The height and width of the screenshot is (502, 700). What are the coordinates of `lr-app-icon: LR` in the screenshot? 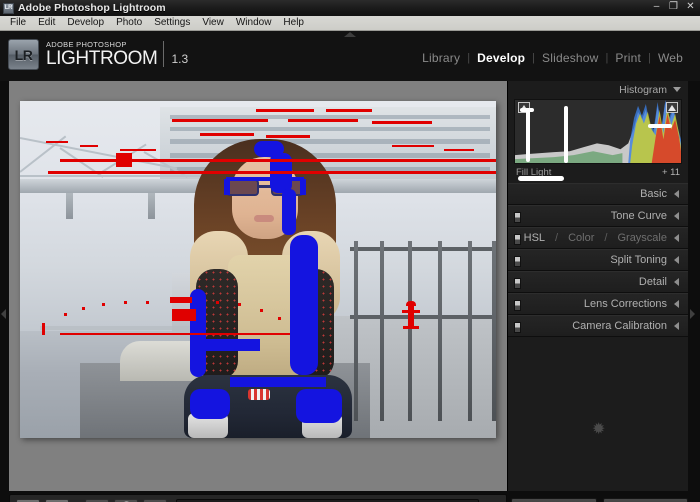 It's located at (8, 8).